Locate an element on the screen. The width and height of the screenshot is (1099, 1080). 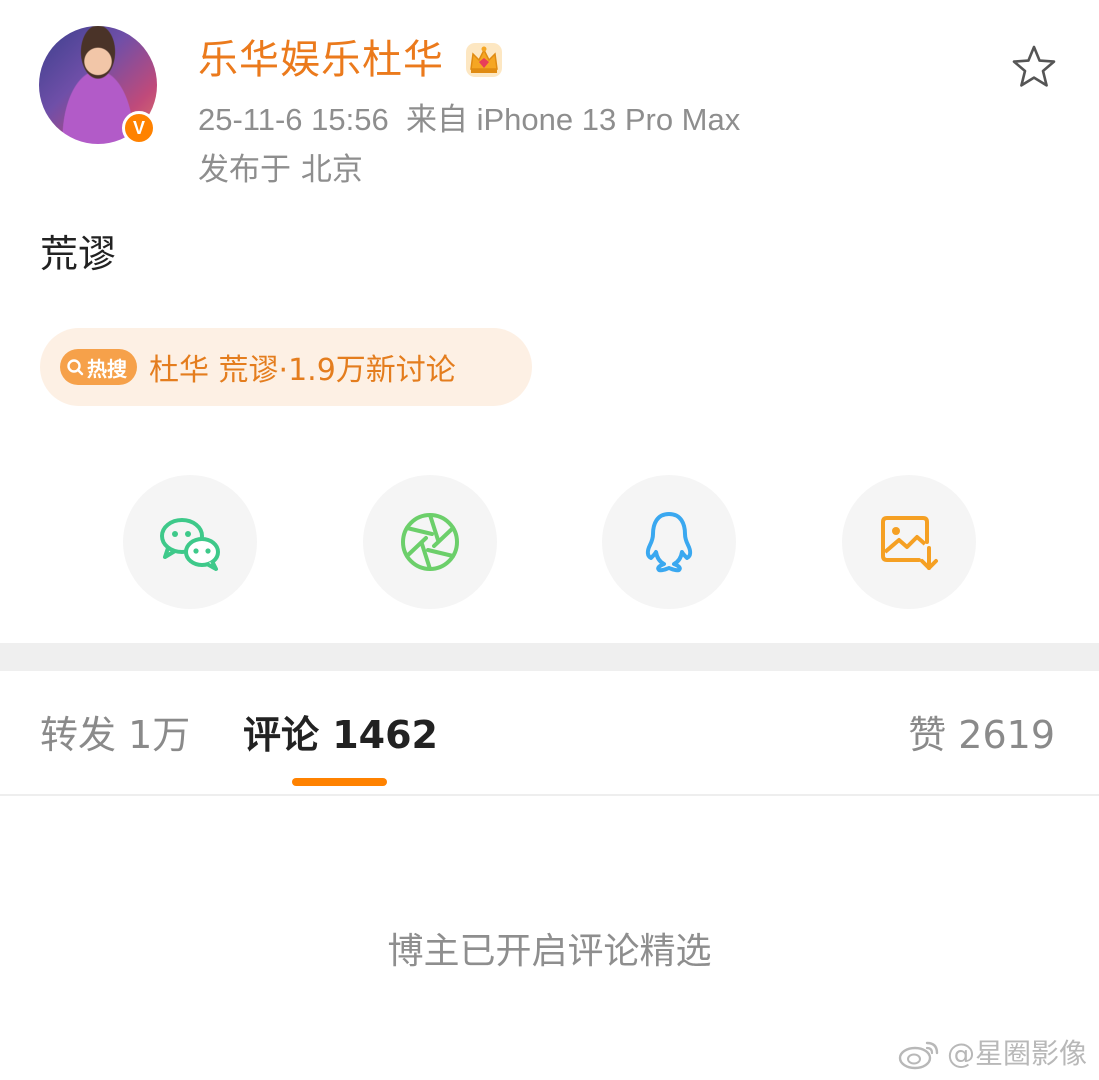
tab-separator is located at coordinates (549, 795).